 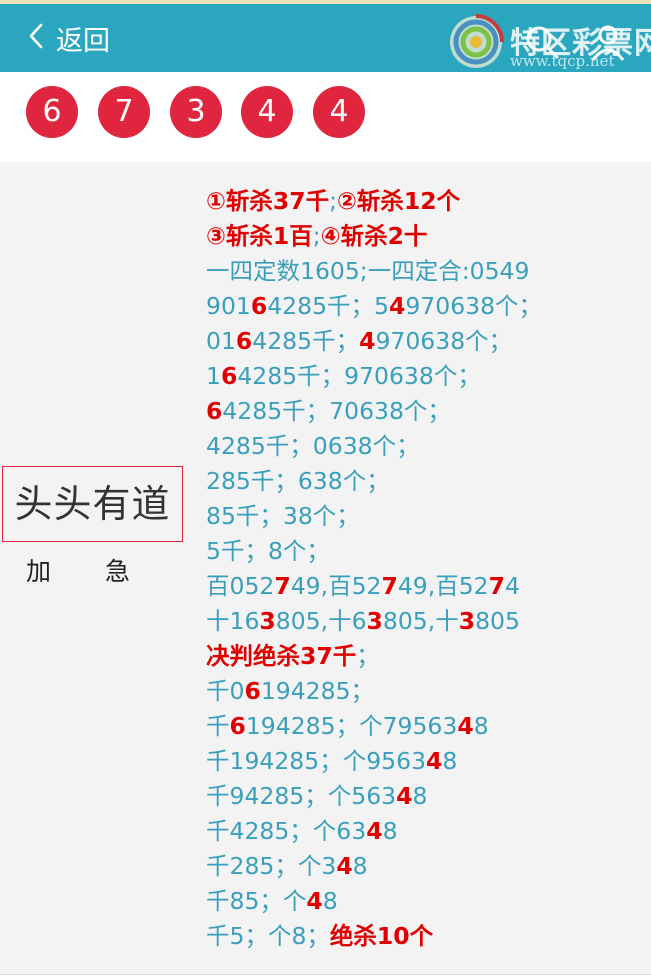 I want to click on prediction-line: 一四定数1605;一四定合:0549, so click(x=428, y=271).